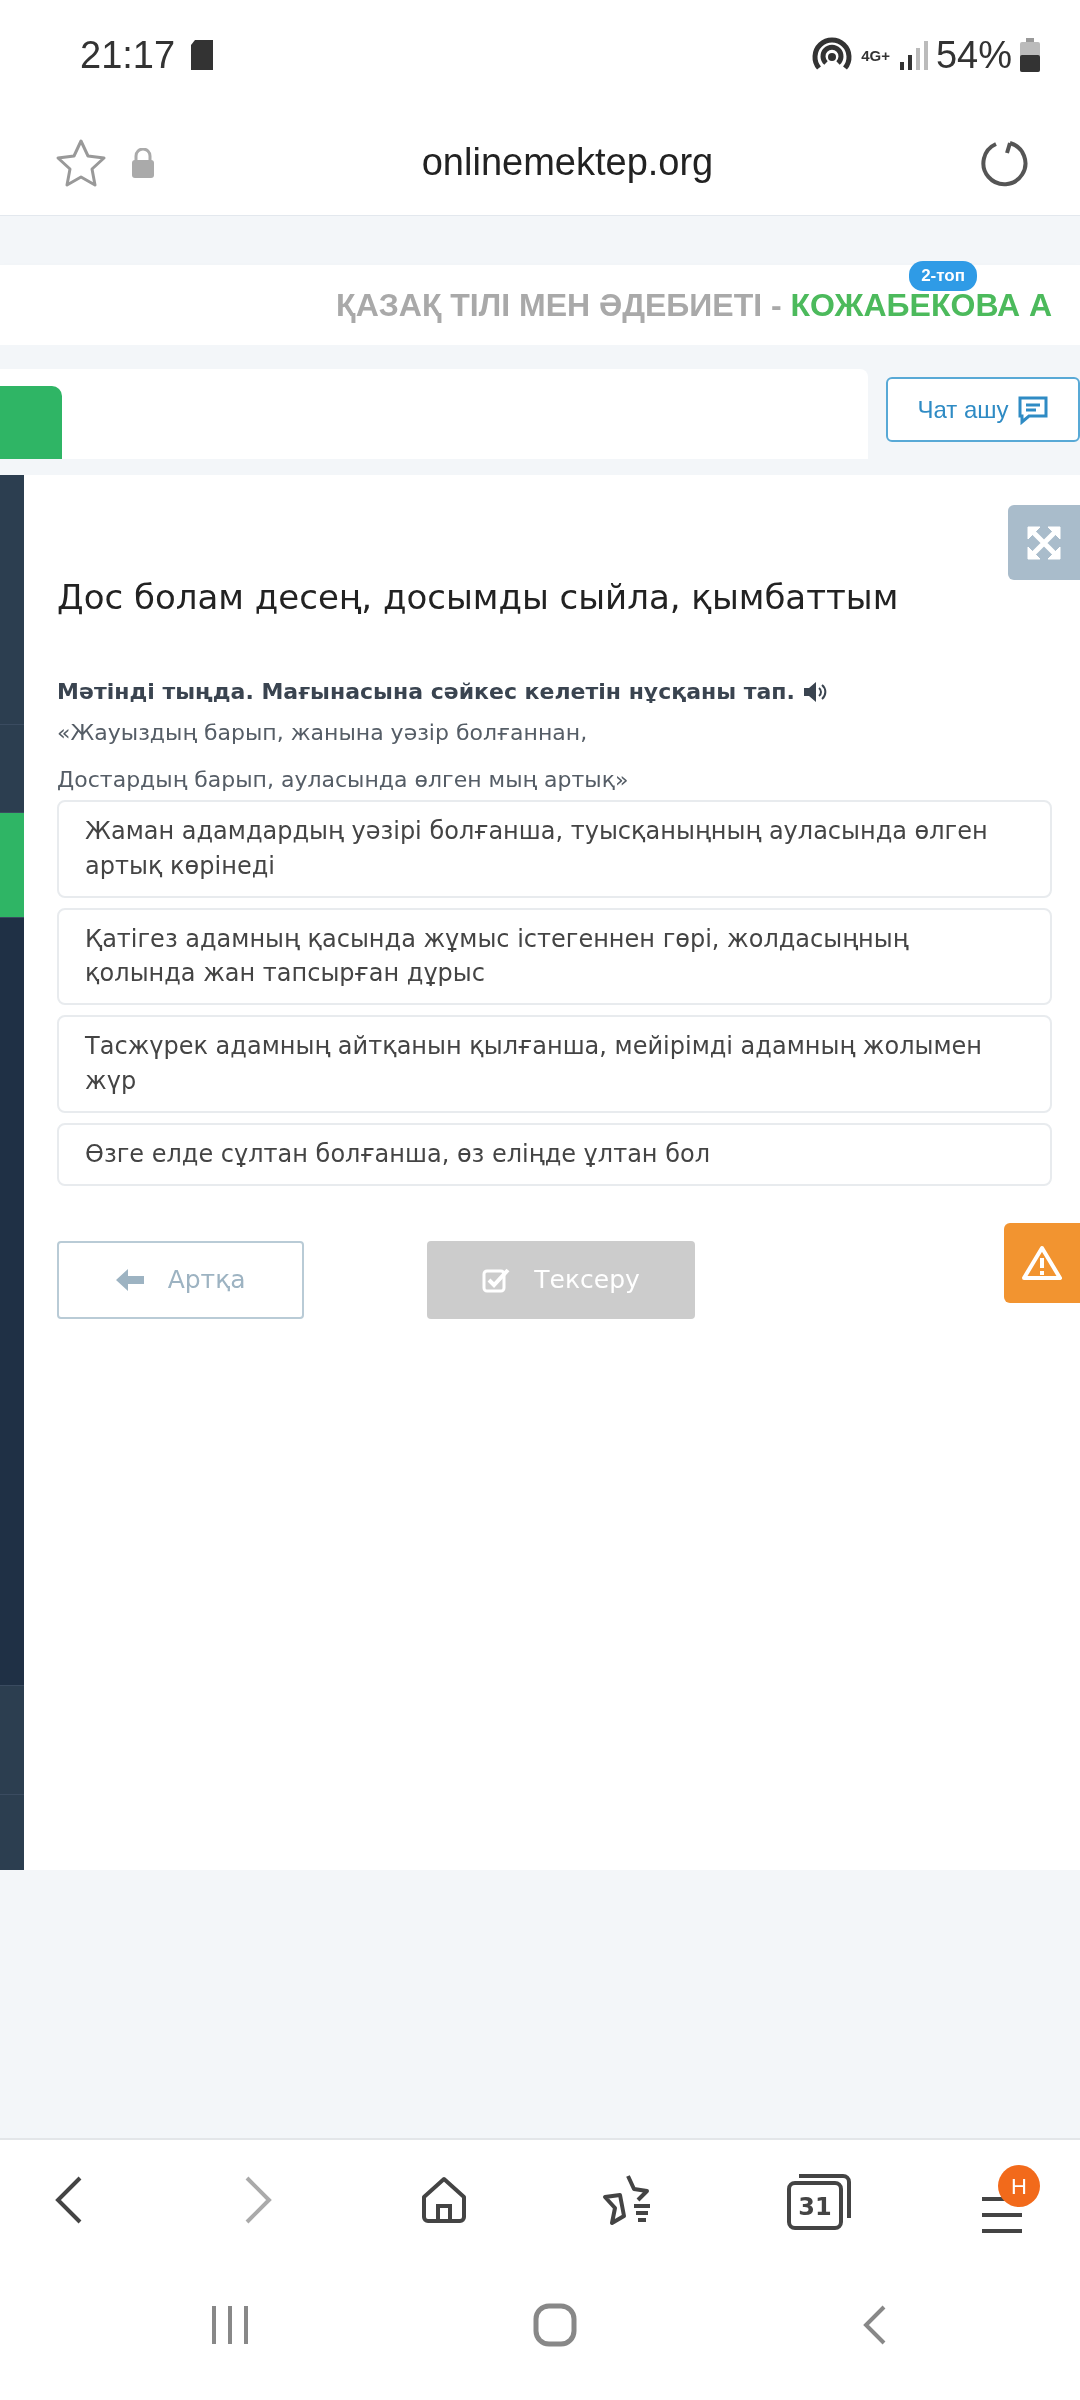 The height and width of the screenshot is (2400, 1080). Describe the element at coordinates (555, 2325) in the screenshot. I see `home-button-icon` at that location.